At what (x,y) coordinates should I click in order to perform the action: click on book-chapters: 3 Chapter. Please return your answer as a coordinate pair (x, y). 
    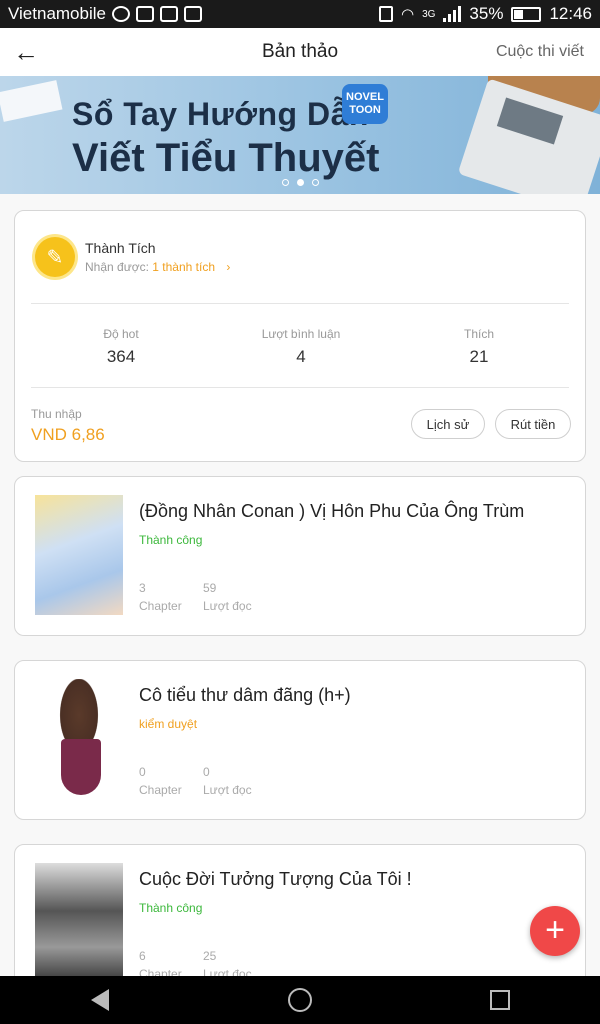
    Looking at the image, I should click on (160, 597).